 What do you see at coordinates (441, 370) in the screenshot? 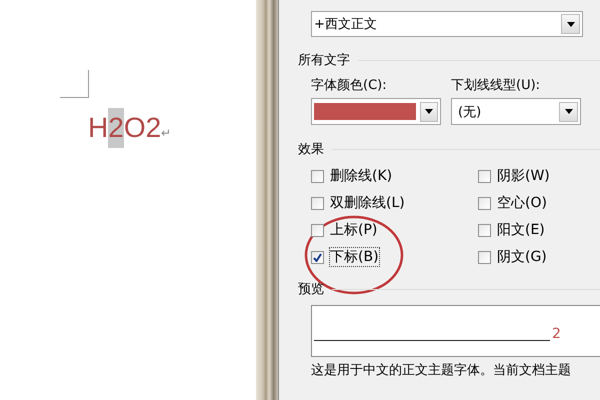
I see `preview-description: 这是用于中文的正文主题字体。当前文档主题` at bounding box center [441, 370].